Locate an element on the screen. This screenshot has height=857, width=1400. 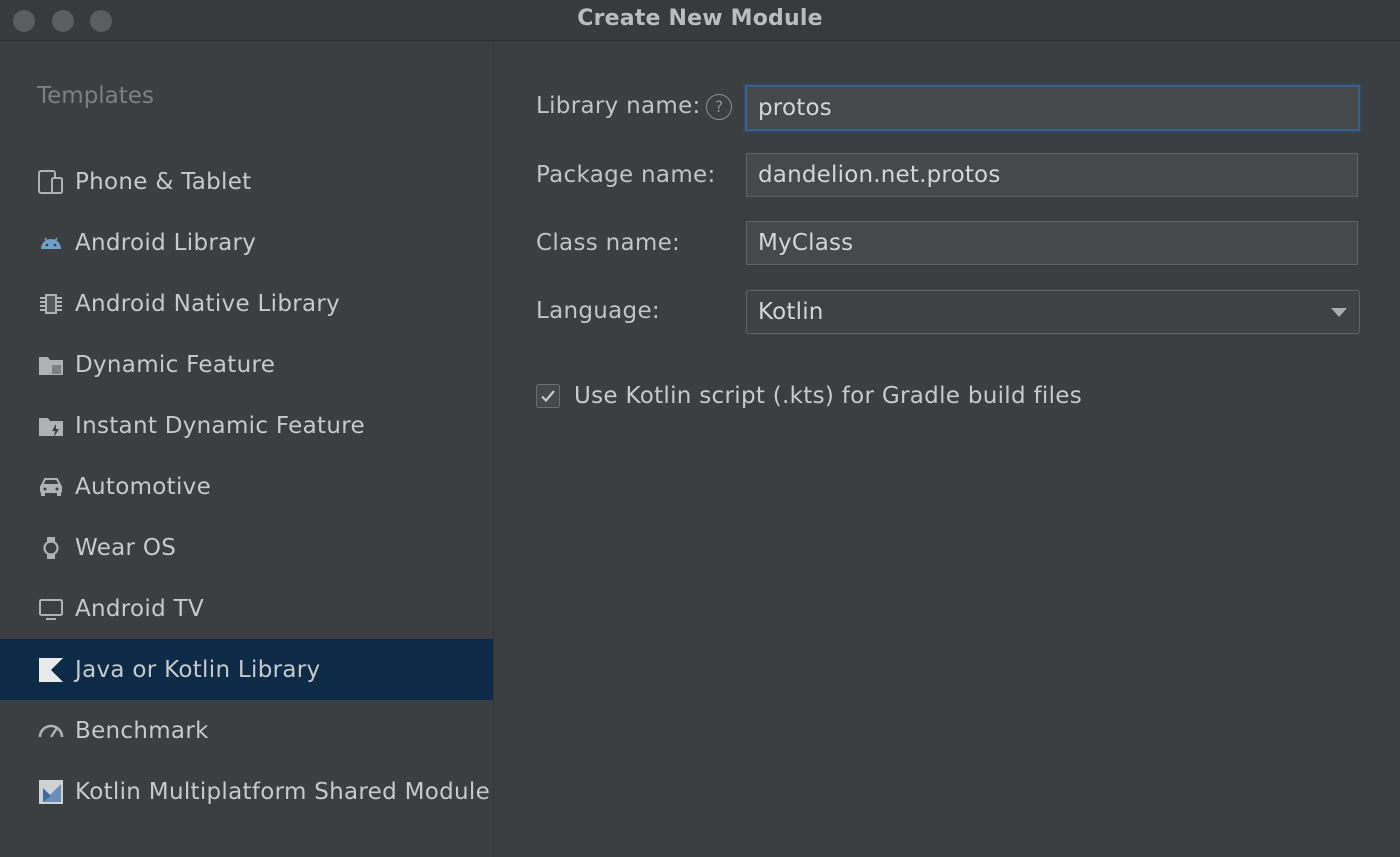
sidebar-item-automotive: Automotive is located at coordinates (246, 486).